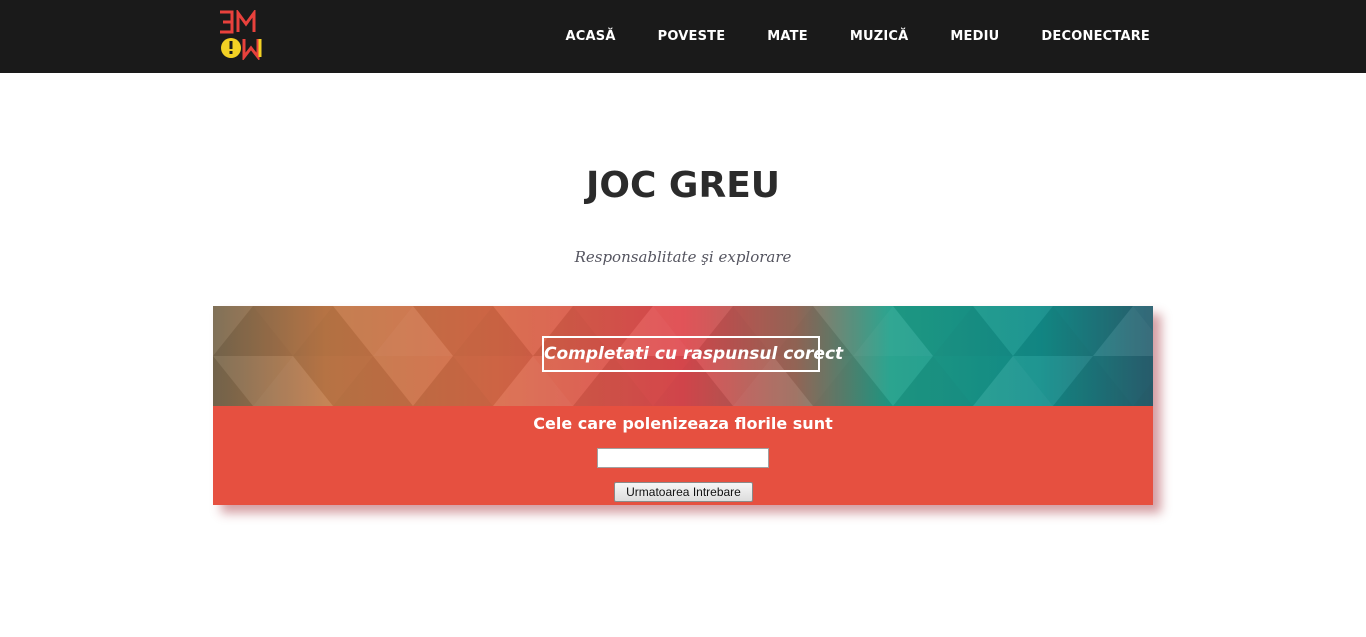  What do you see at coordinates (683, 185) in the screenshot?
I see `page-title: JOC GREU` at bounding box center [683, 185].